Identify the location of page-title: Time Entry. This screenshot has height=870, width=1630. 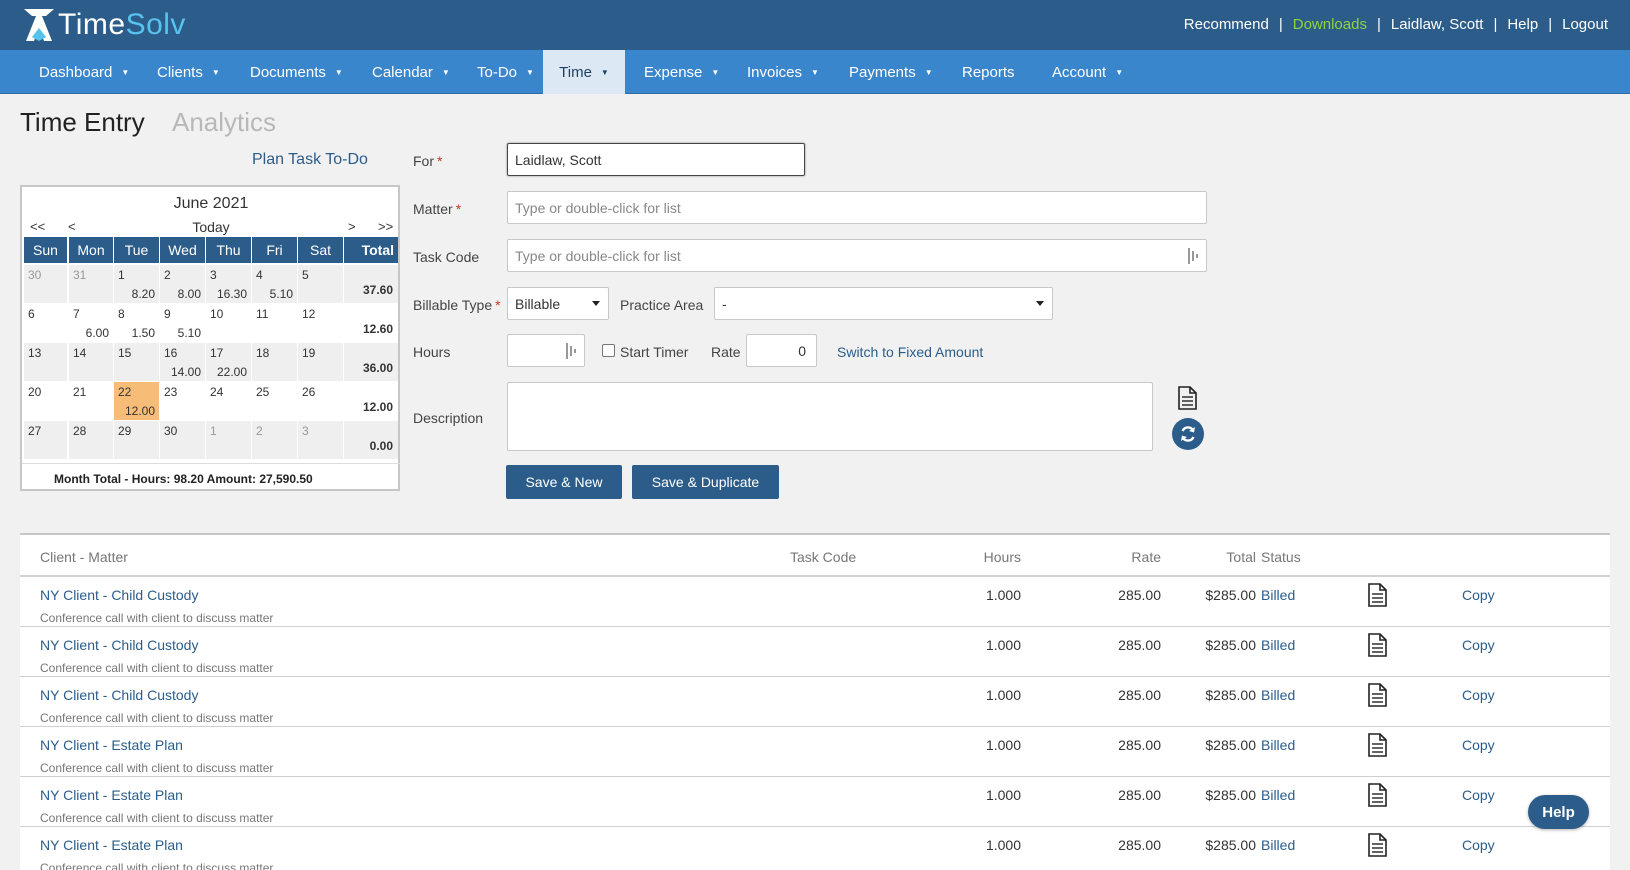
(82, 122).